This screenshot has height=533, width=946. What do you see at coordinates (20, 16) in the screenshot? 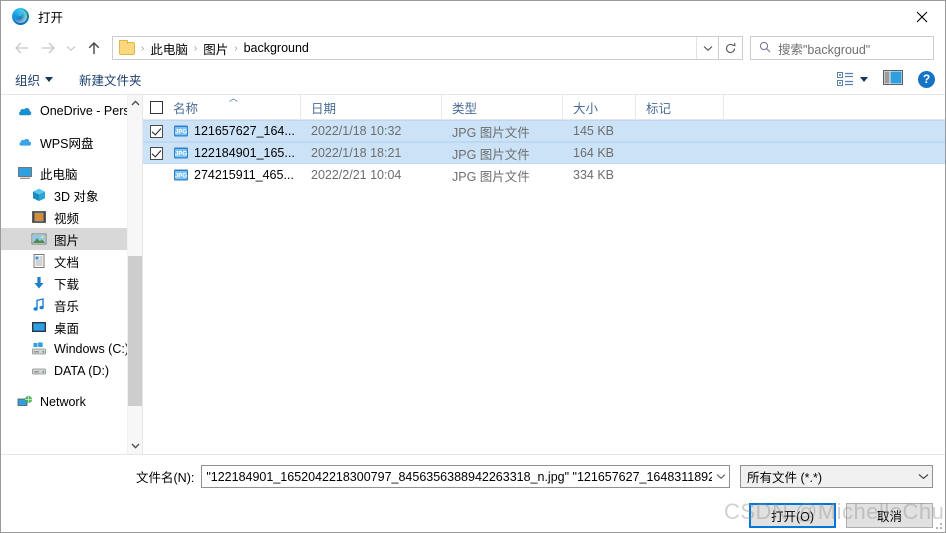
I see `edge-logo-icon` at bounding box center [20, 16].